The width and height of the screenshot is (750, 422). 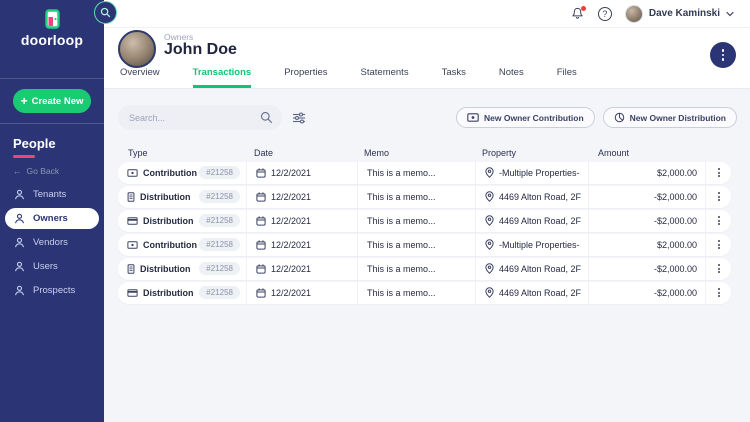 I want to click on sidebar-item-label: Vendors, so click(x=50, y=242).